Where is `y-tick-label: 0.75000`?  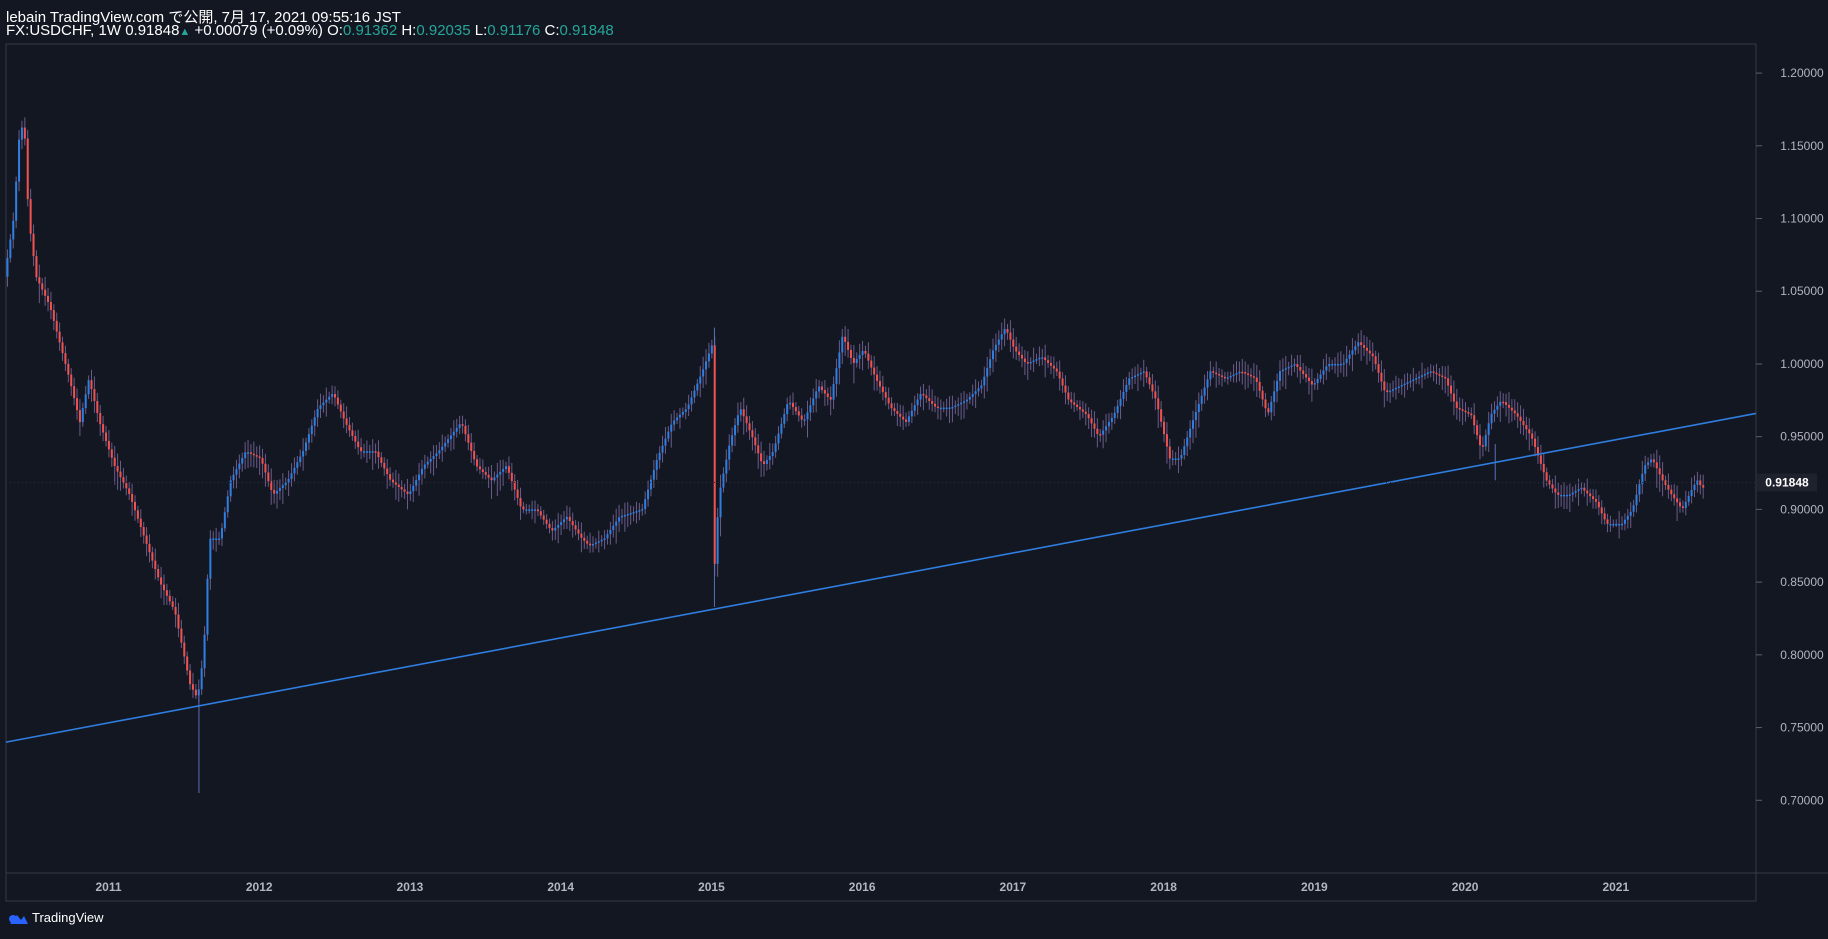 y-tick-label: 0.75000 is located at coordinates (1802, 728).